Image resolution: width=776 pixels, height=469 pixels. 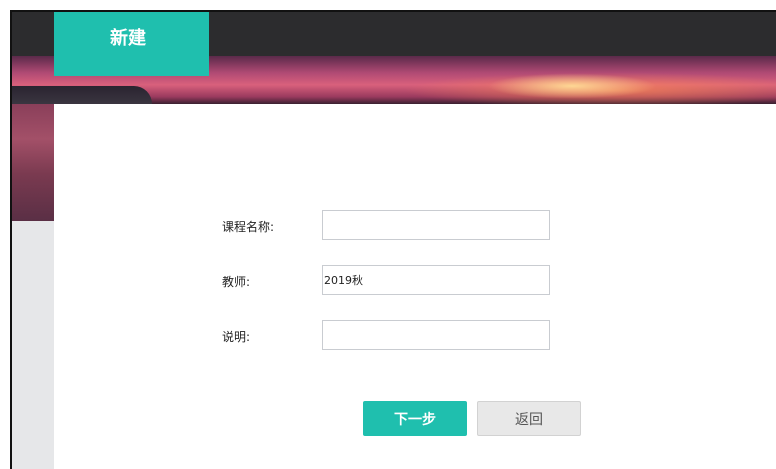 What do you see at coordinates (415, 418) in the screenshot?
I see `next-step-button: 下一步` at bounding box center [415, 418].